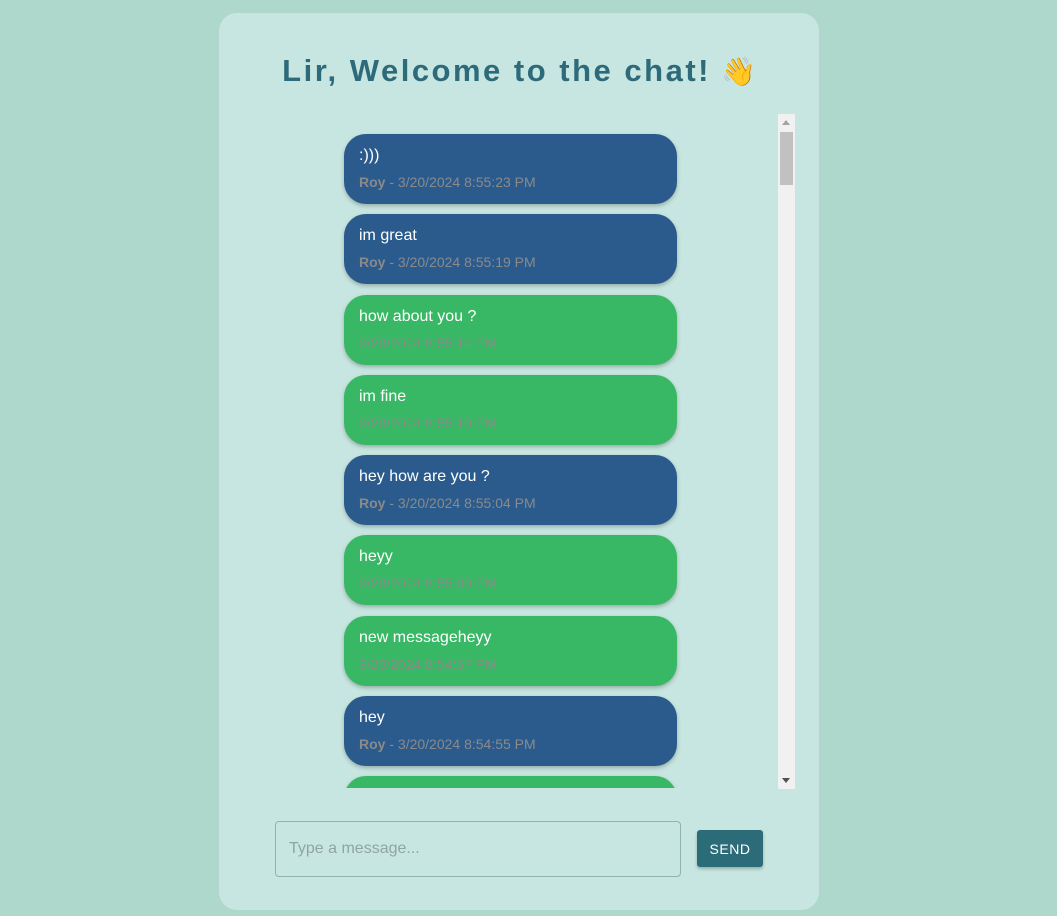  What do you see at coordinates (428, 423) in the screenshot?
I see `message-timestamp: 3/20/2024 8:55:10 PM` at bounding box center [428, 423].